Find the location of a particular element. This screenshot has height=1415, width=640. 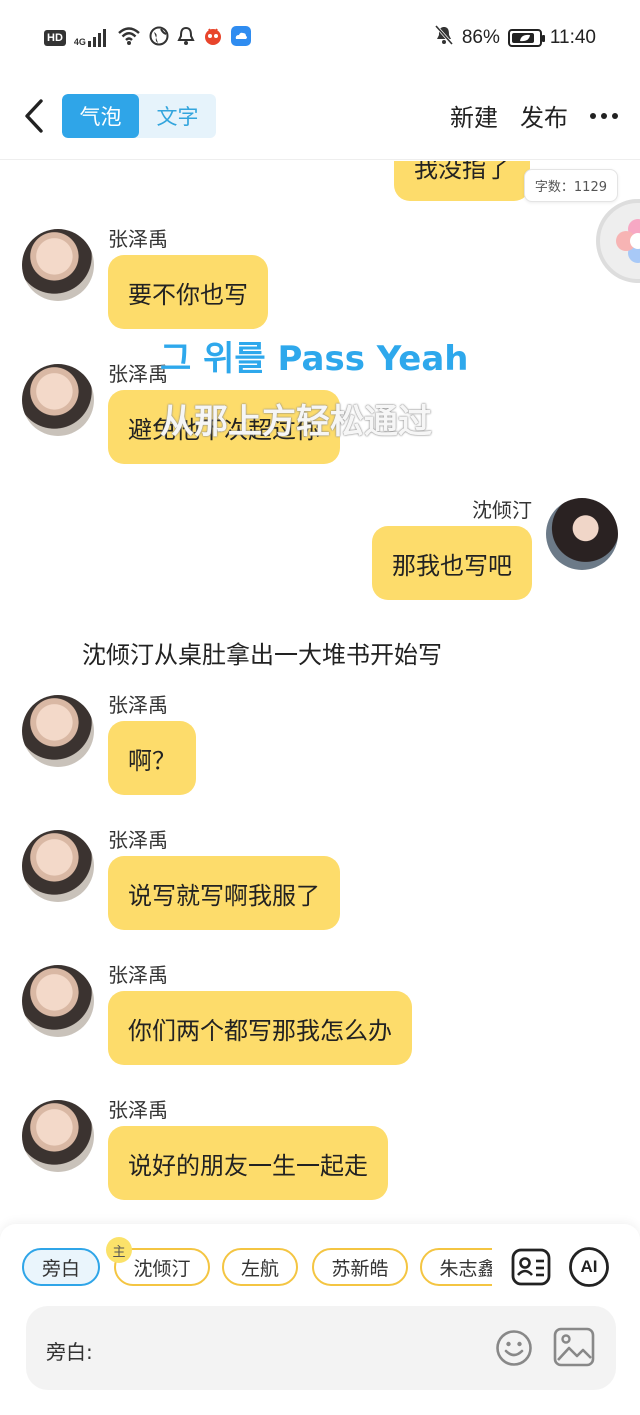

nav-actions: 新建 发布 is located at coordinates (534, 115).